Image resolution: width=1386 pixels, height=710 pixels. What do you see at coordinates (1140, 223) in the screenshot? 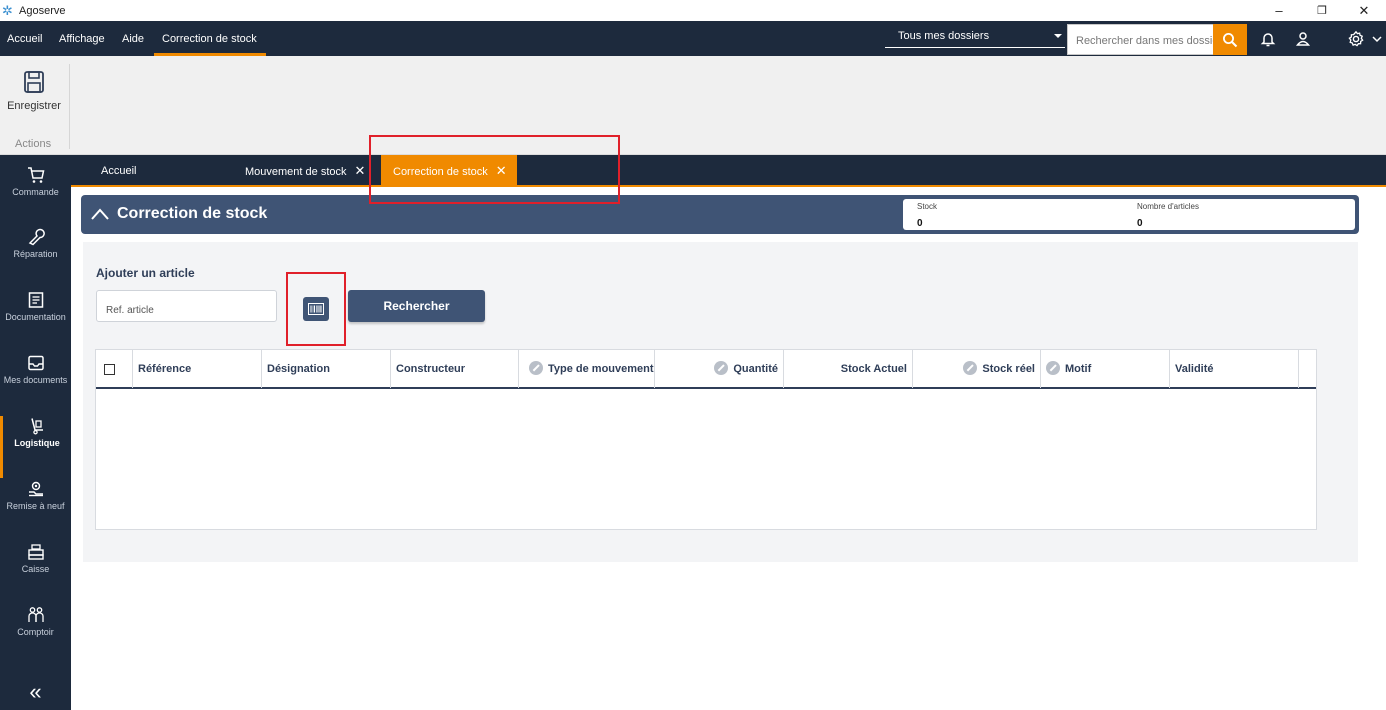
I see `stat-articles-value: 0` at bounding box center [1140, 223].